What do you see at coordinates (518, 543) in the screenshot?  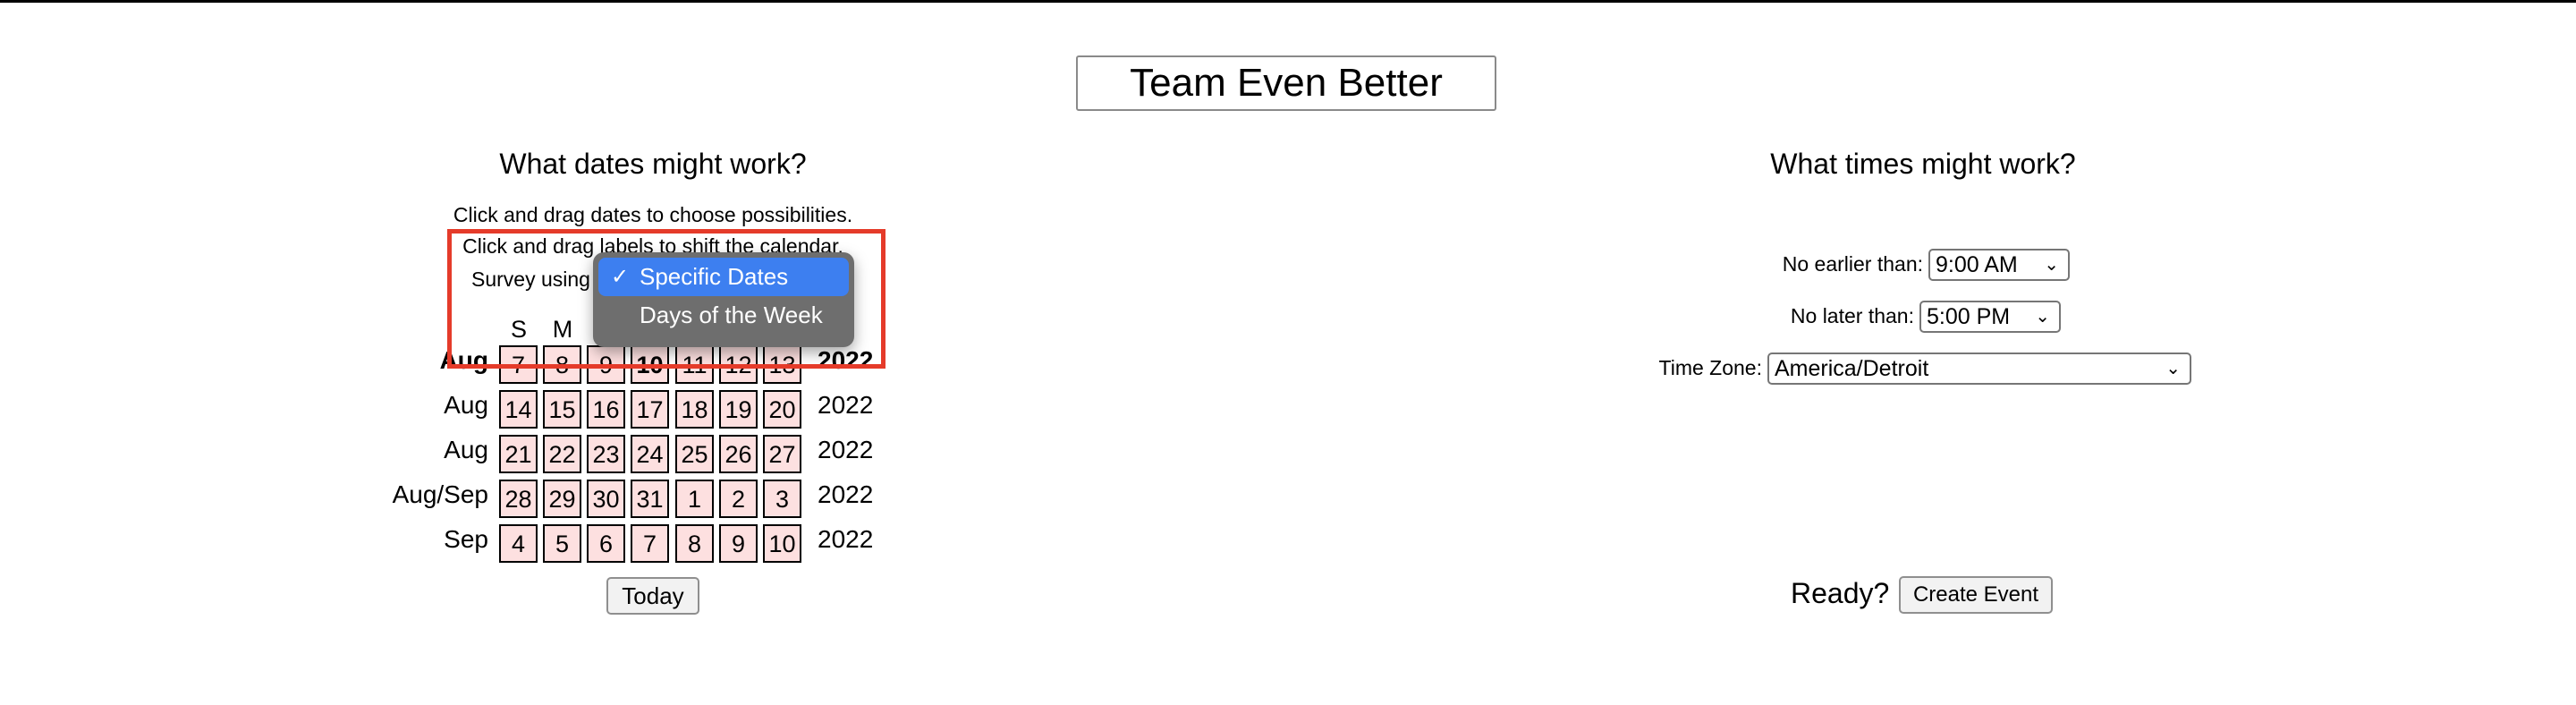 I see `calendar-day: 4` at bounding box center [518, 543].